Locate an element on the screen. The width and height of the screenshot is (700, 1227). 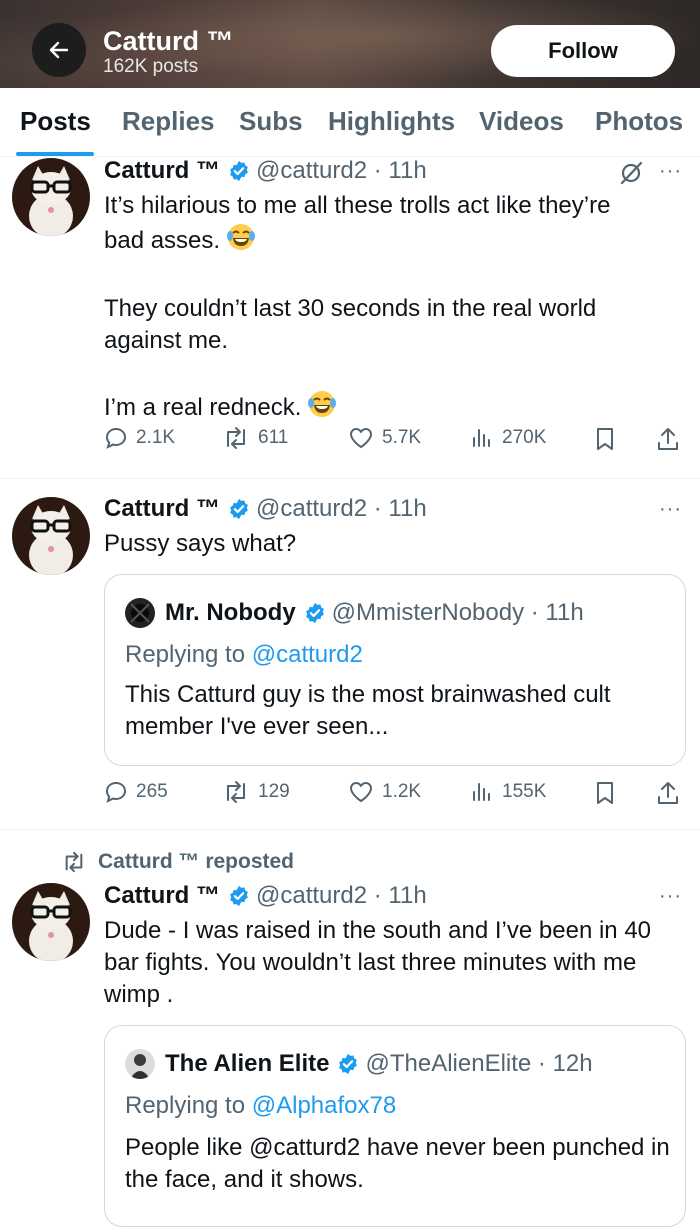
quoted-author-handle-time: @MmisterNobody · 11h is located at coordinates (457, 612).